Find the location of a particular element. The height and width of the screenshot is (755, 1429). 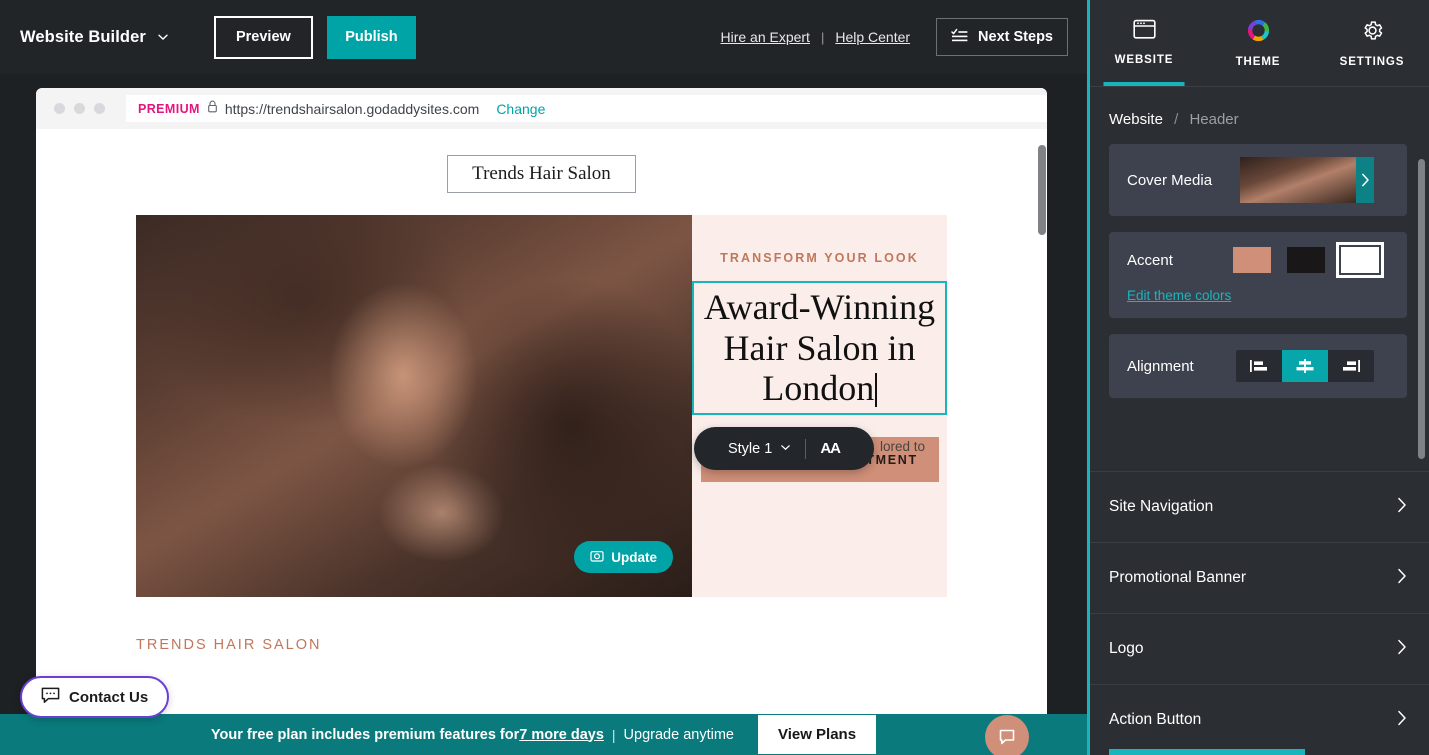

lock-icon is located at coordinates (212, 109).